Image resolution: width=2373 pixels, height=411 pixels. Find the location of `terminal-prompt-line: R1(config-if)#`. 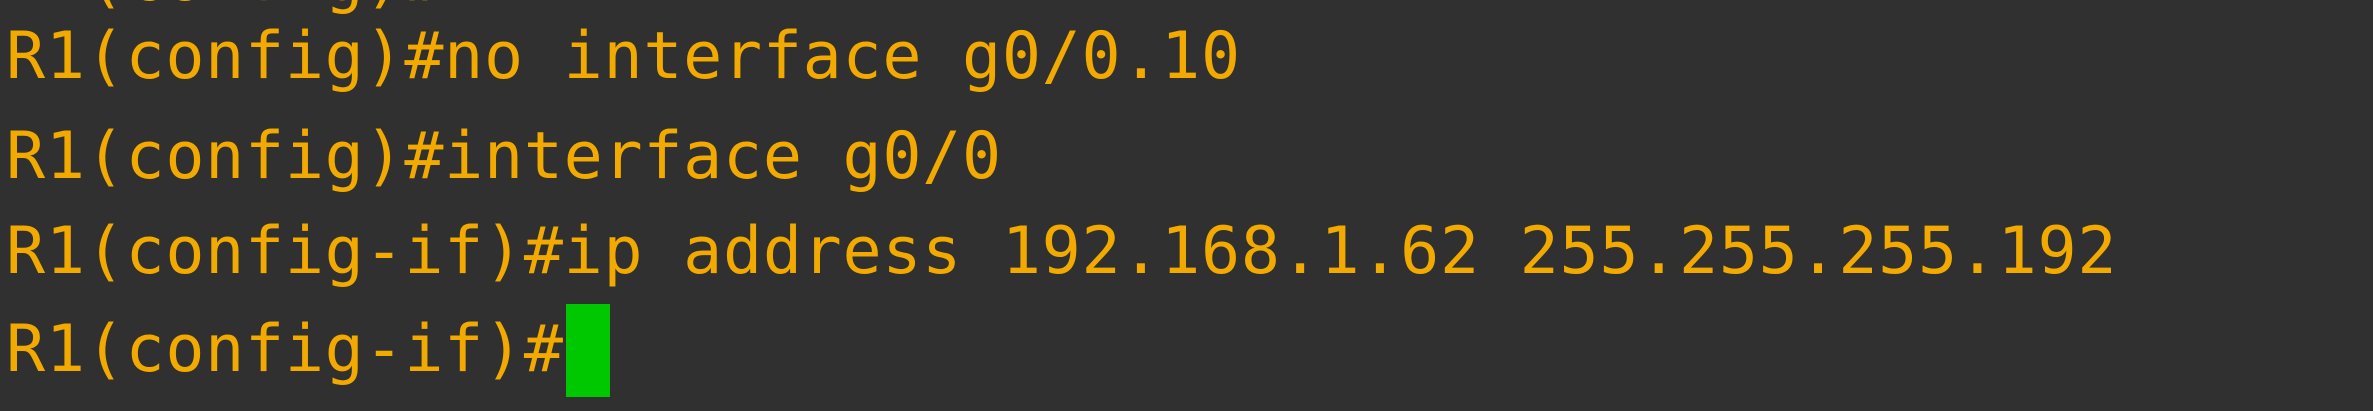

terminal-prompt-line: R1(config-if)# is located at coordinates (308, 350).